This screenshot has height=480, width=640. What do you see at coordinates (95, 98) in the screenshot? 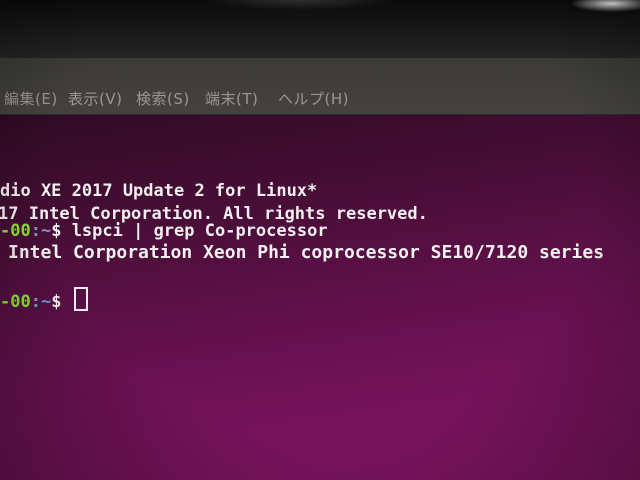
I see `menu-view: 表示(V)` at bounding box center [95, 98].